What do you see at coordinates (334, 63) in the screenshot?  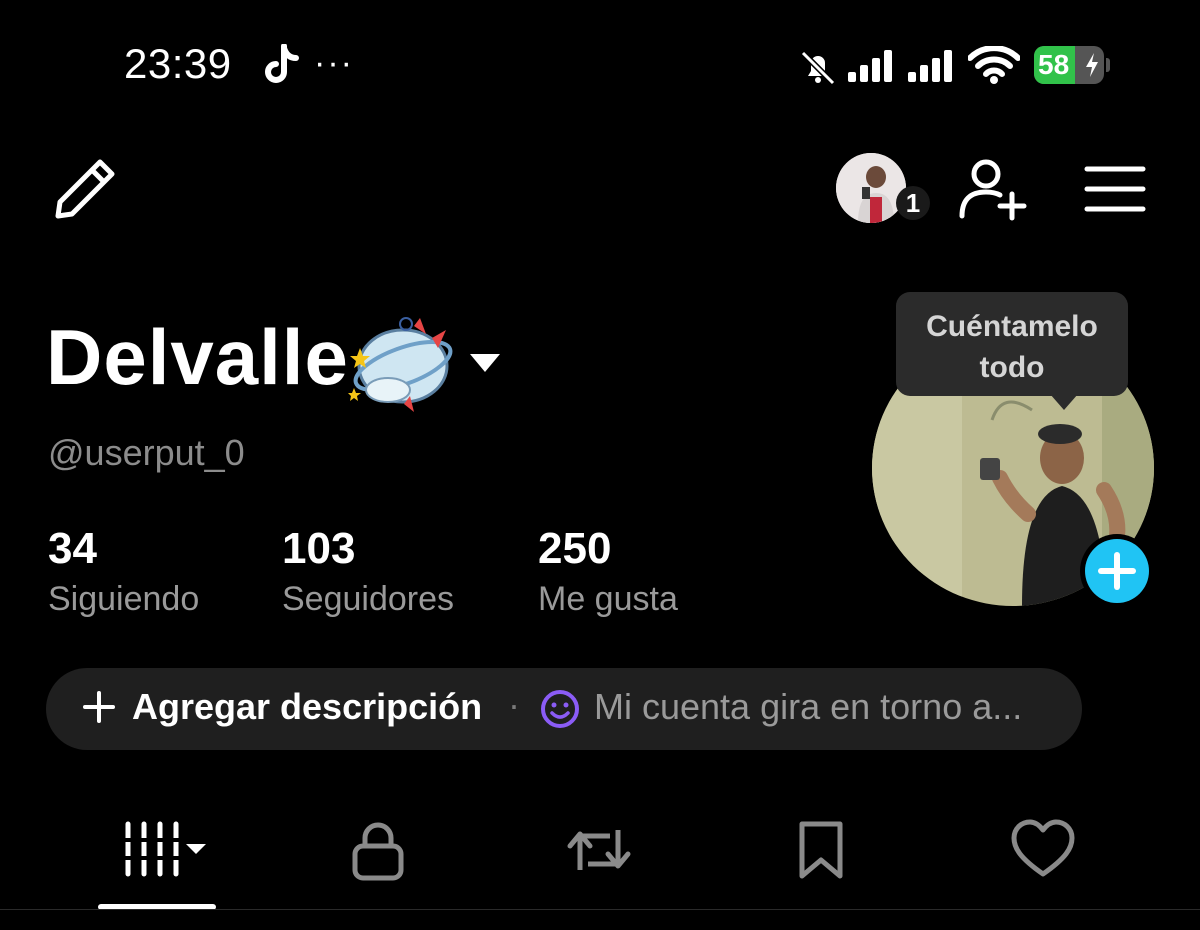 I see `status-overflow: ···` at bounding box center [334, 63].